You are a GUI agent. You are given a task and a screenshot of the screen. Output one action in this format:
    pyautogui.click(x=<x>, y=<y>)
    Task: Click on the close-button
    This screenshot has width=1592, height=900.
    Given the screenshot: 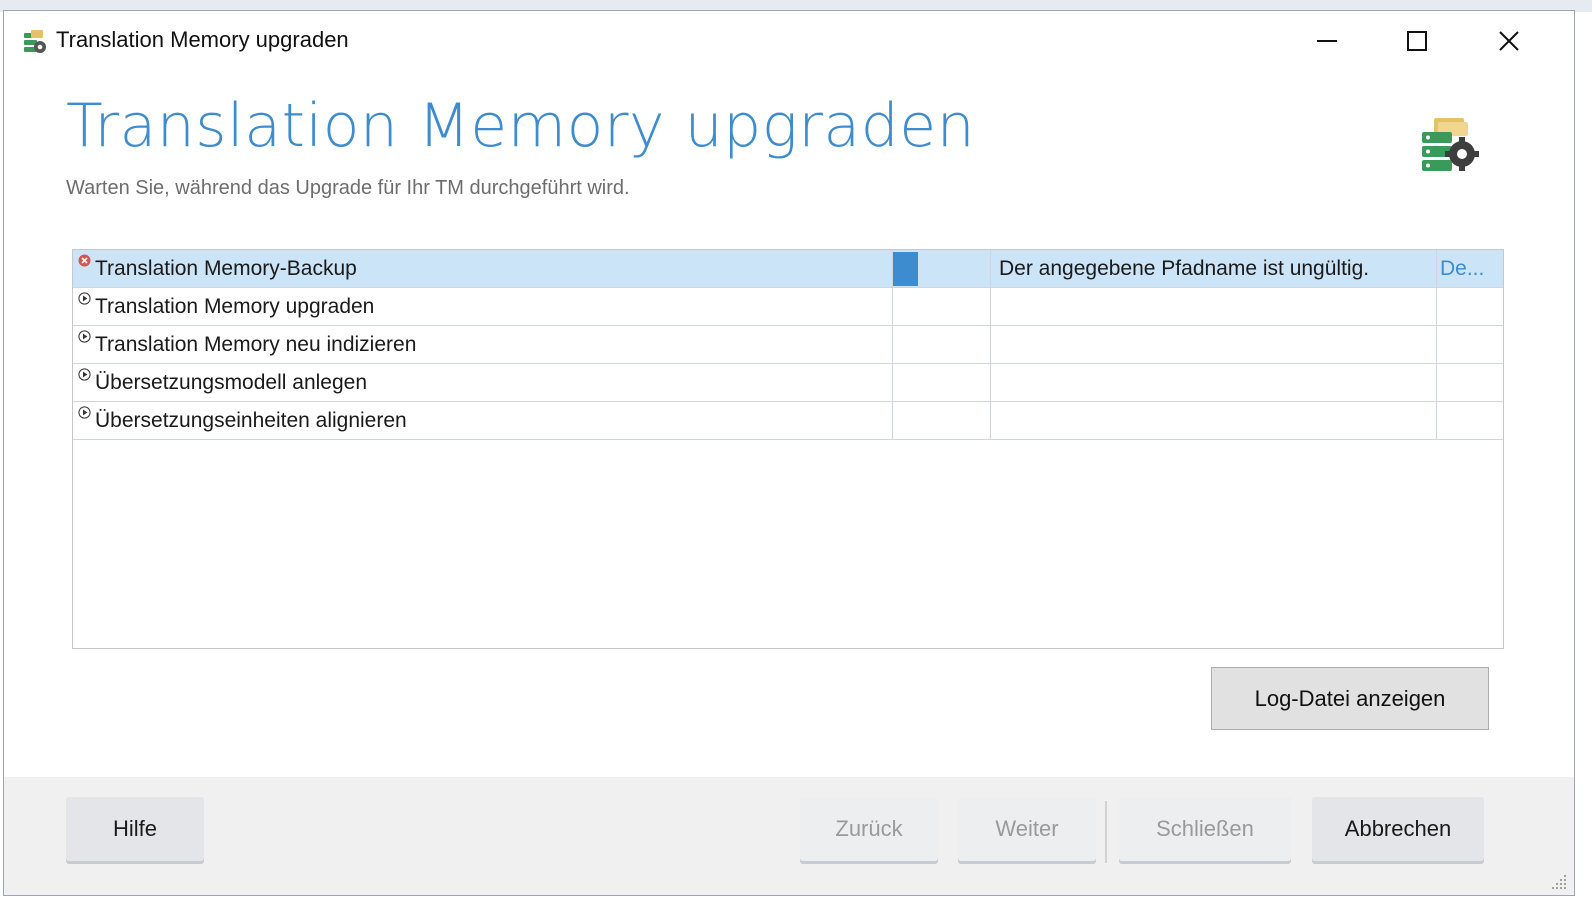 What is the action you would take?
    pyautogui.click(x=1509, y=41)
    